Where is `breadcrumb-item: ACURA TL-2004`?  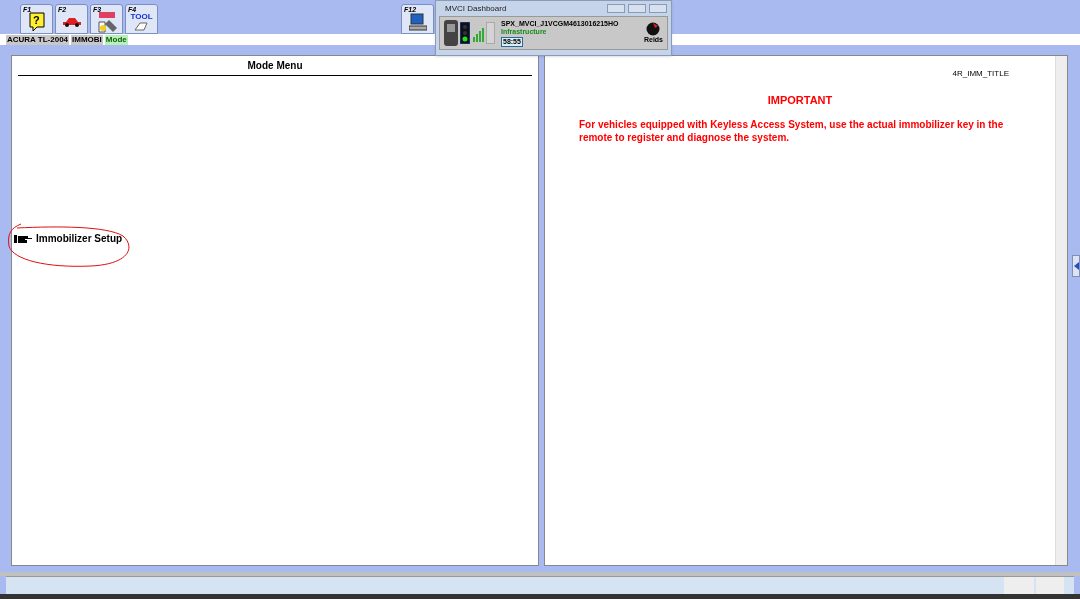
breadcrumb-item: ACURA TL-2004 is located at coordinates (38, 39).